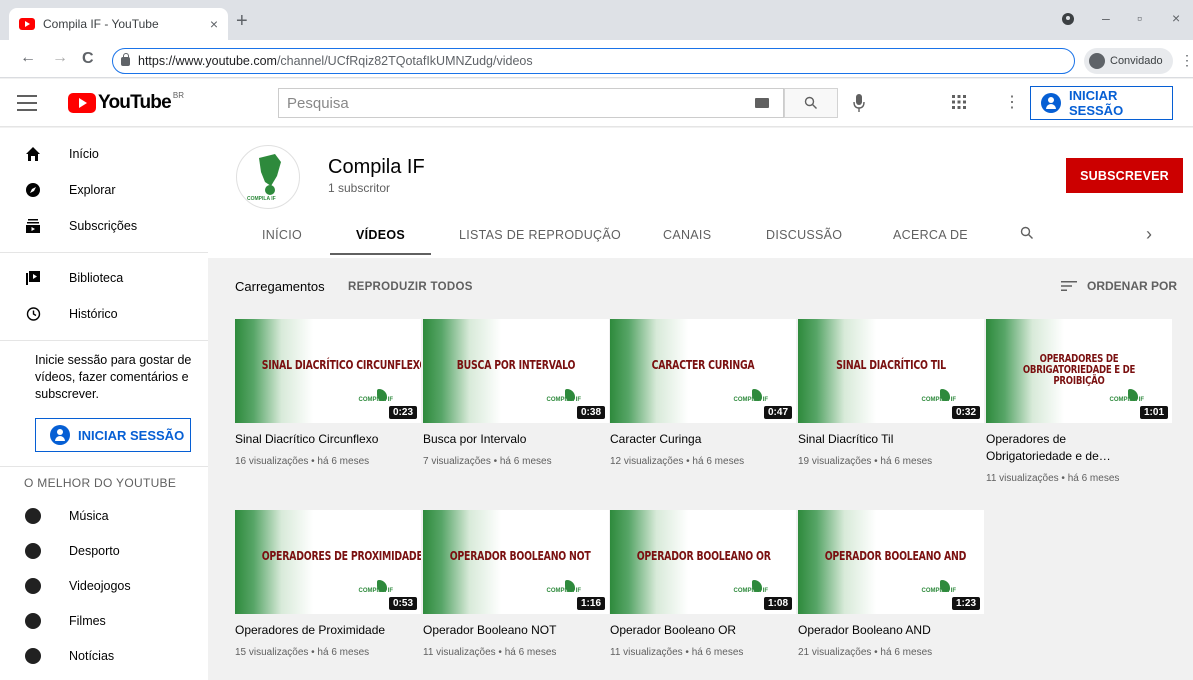  I want to click on tab-playlists: LISTAS DE REPRODUÇÃO, so click(540, 235).